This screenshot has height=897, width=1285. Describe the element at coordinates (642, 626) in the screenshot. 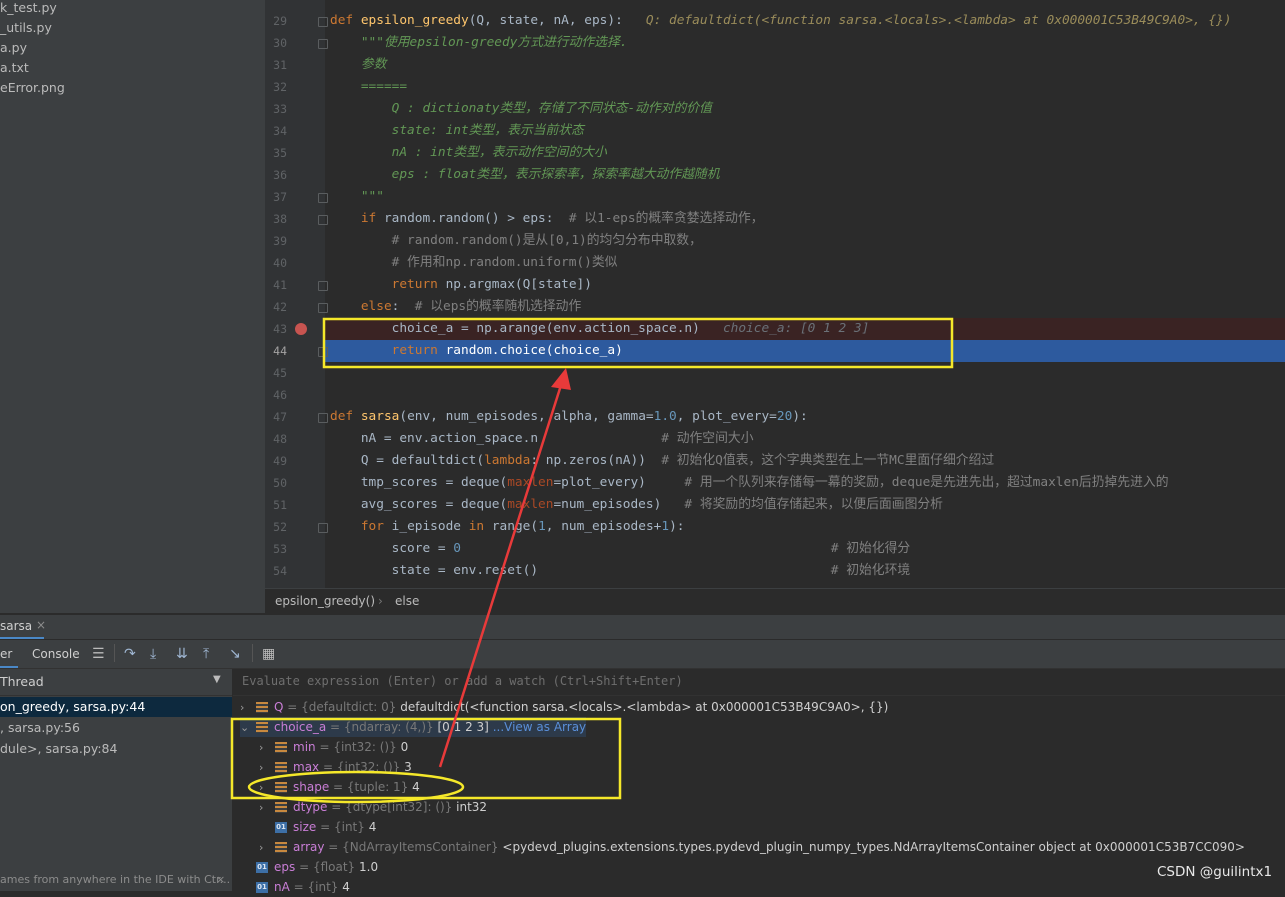

I see `debug-tool-tabs: sarsa ×` at that location.